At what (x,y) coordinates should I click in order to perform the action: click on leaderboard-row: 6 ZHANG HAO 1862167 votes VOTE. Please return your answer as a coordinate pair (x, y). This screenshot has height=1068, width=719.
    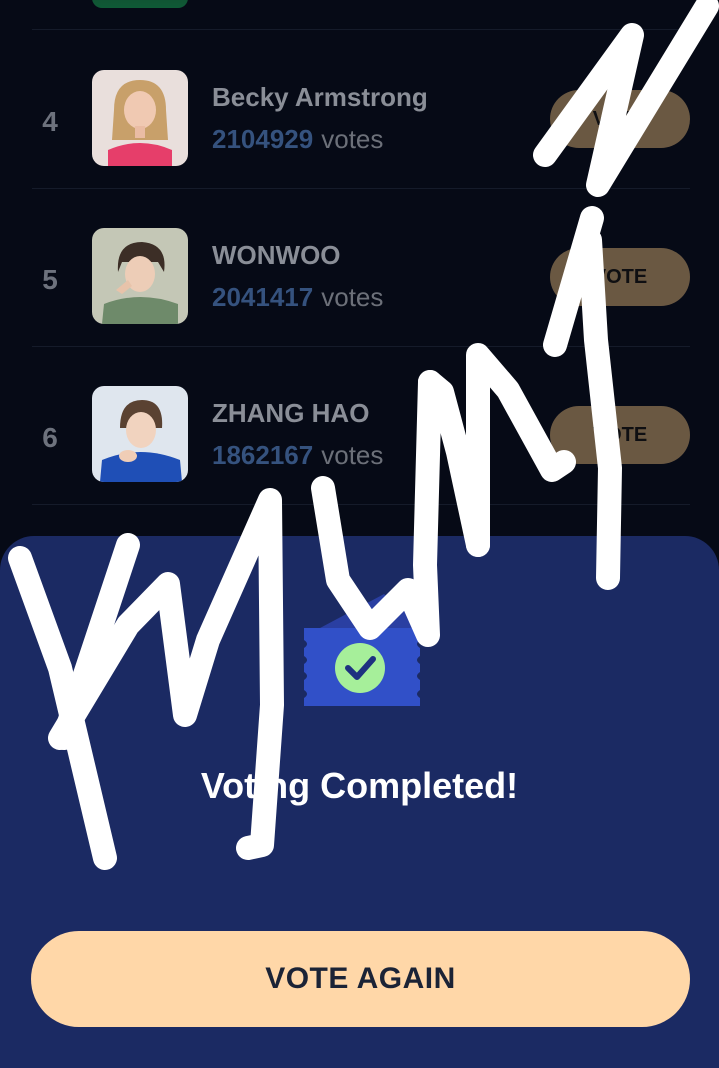
    Looking at the image, I should click on (361, 425).